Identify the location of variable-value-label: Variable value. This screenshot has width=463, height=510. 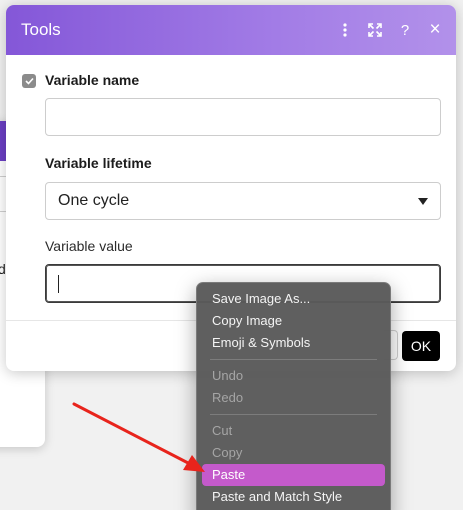
(89, 246).